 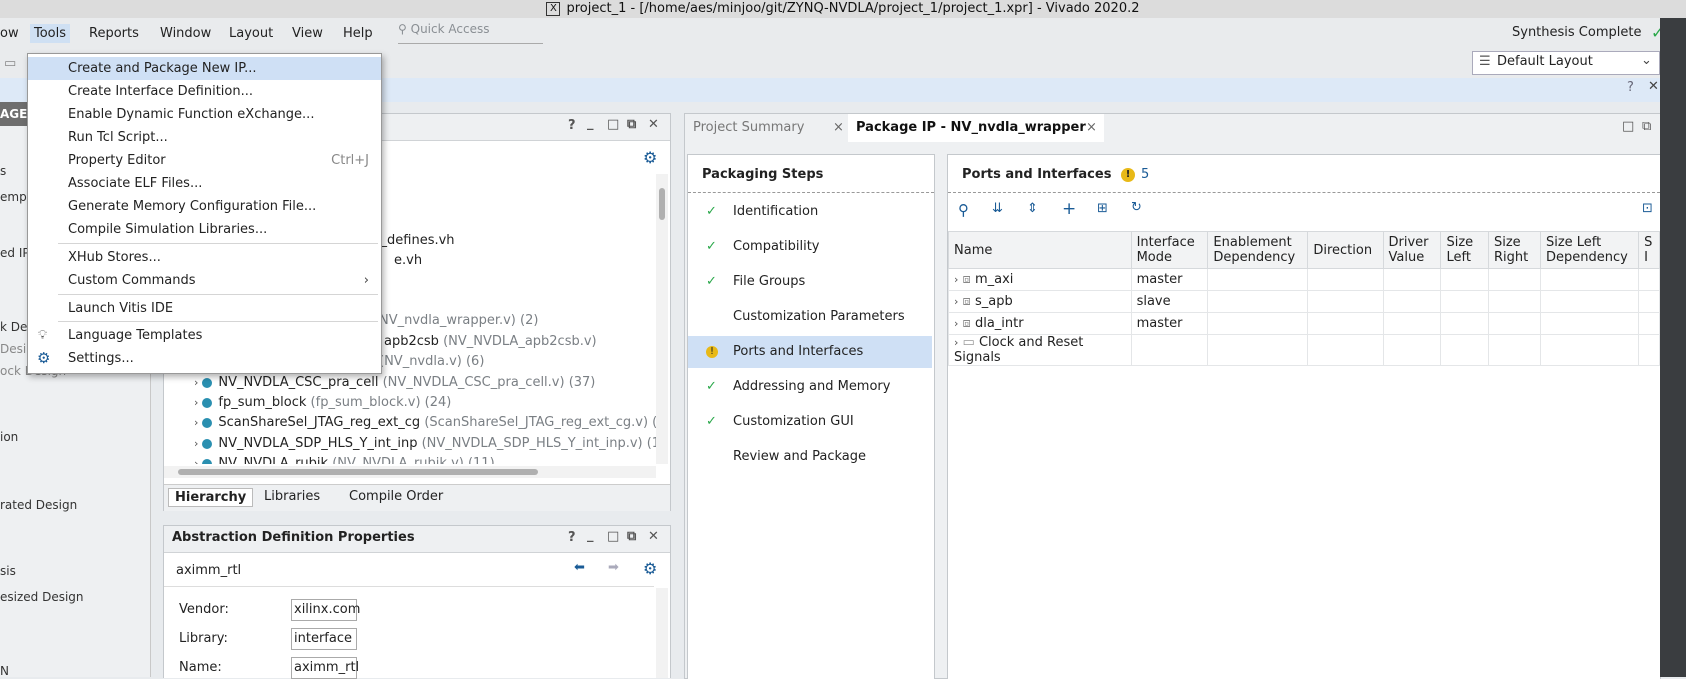 What do you see at coordinates (1304, 301) in the screenshot?
I see `table-row: › ⧈ s_apb slave` at bounding box center [1304, 301].